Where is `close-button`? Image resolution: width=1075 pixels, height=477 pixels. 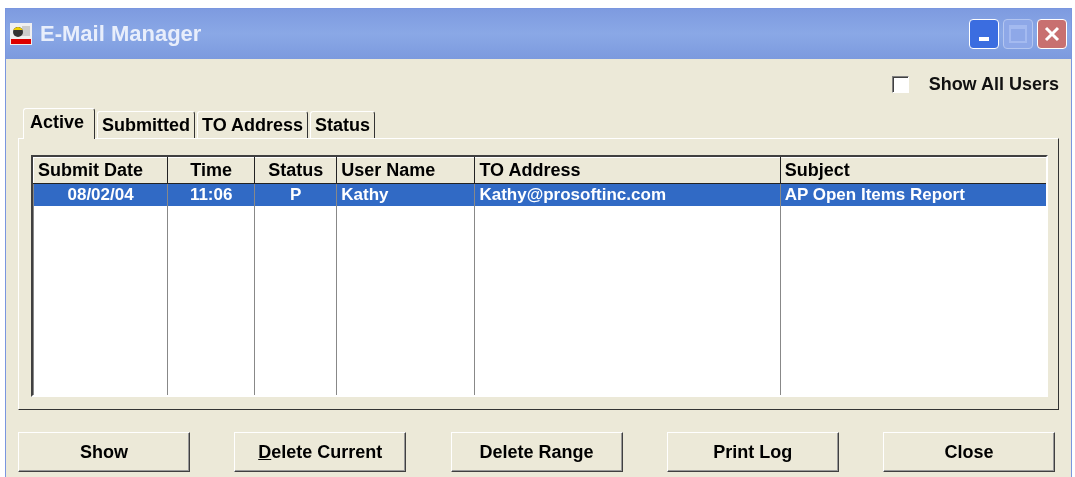
close-button is located at coordinates (1052, 34).